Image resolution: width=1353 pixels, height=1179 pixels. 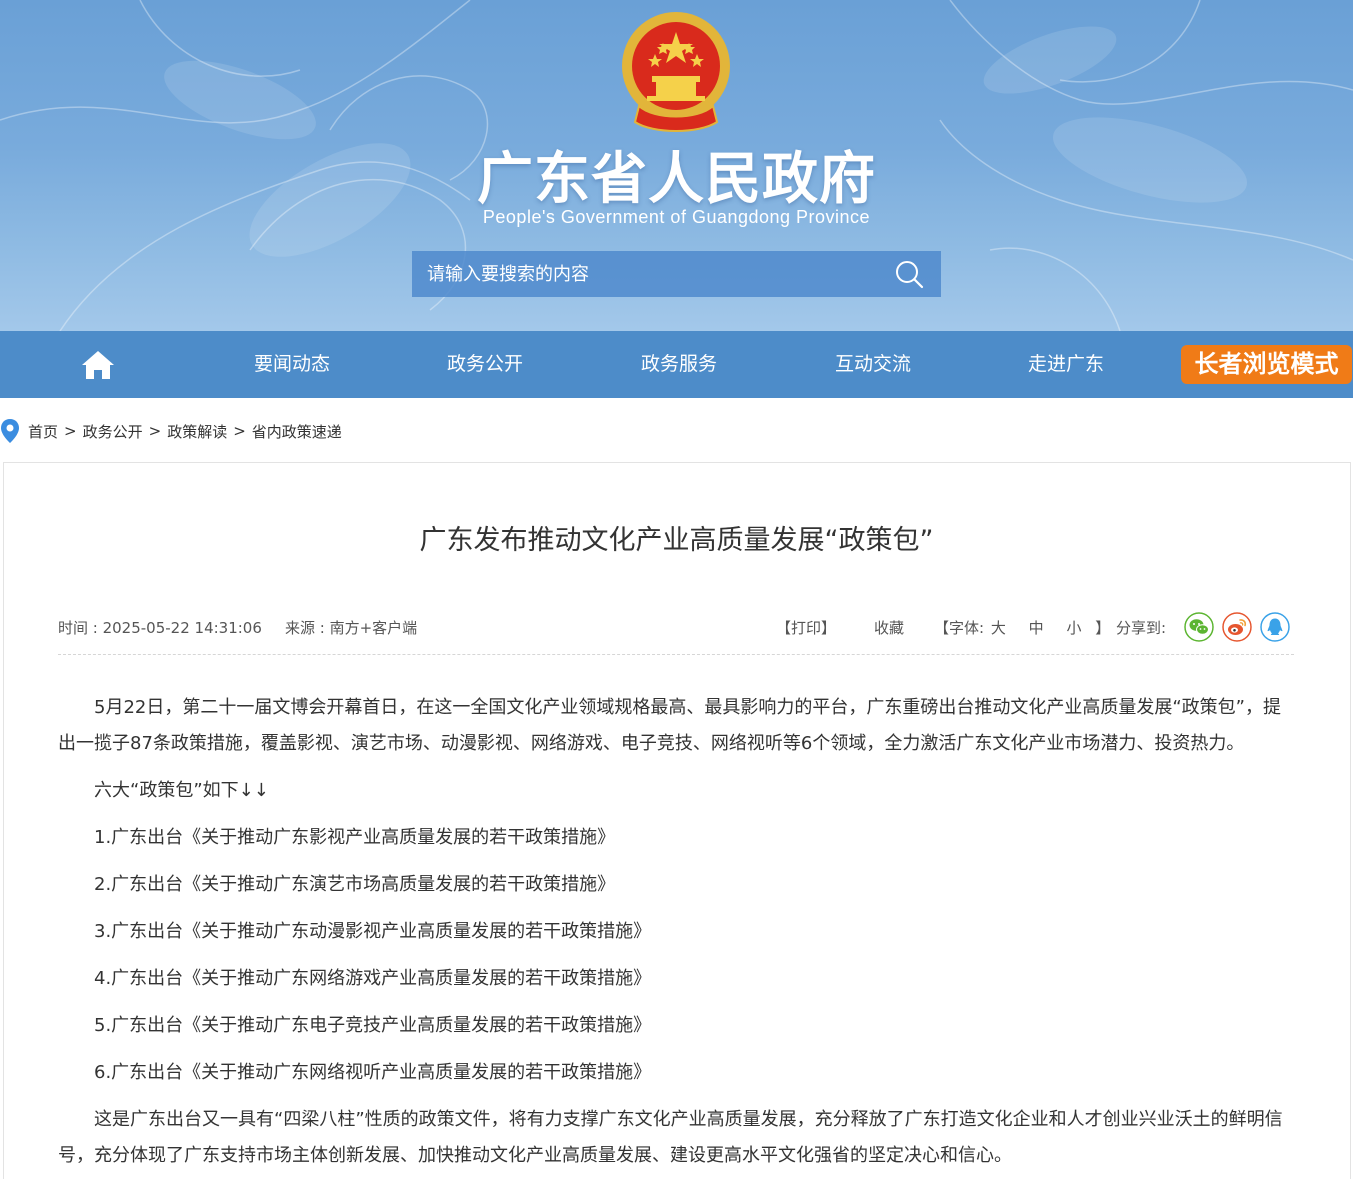 I want to click on main-nav: 要闻动态 政务公开 政务服务 互动交流 走进广东, so click(x=676, y=364).